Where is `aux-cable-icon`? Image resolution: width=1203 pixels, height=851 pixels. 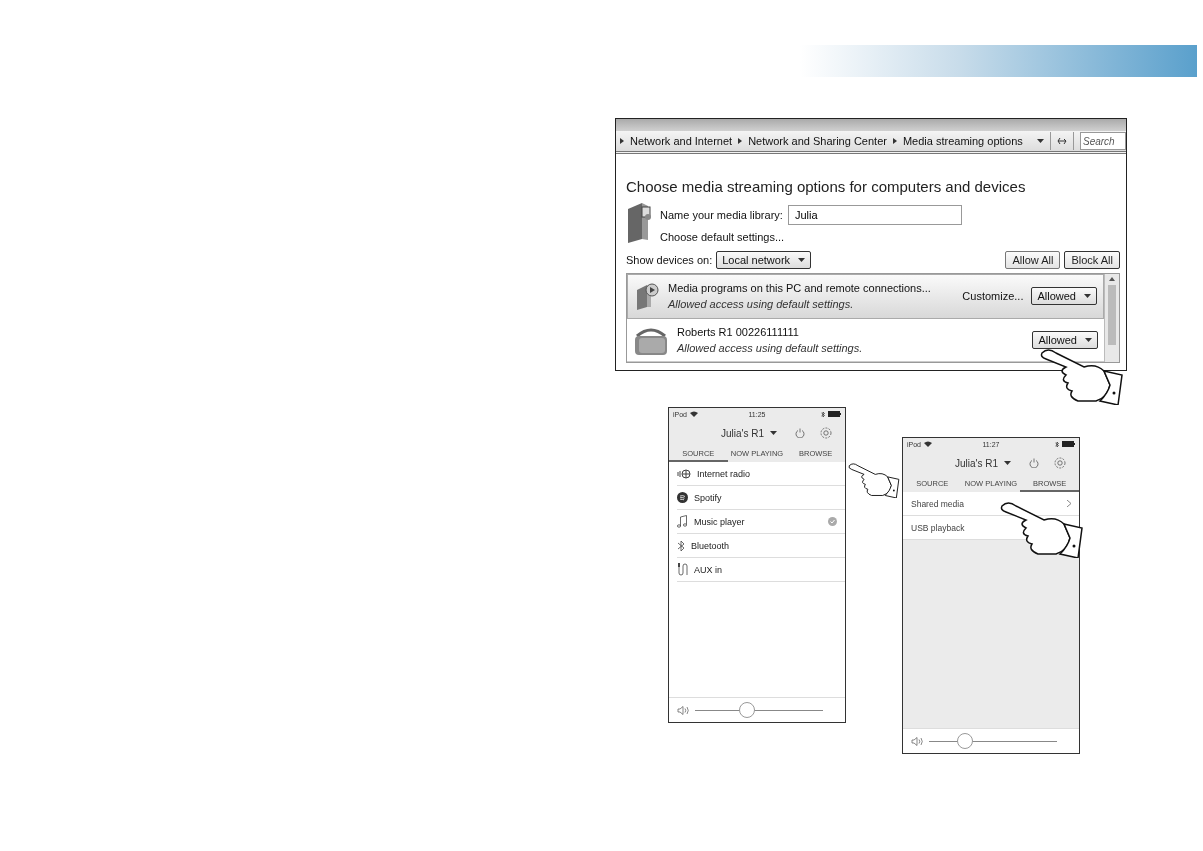 aux-cable-icon is located at coordinates (682, 569).